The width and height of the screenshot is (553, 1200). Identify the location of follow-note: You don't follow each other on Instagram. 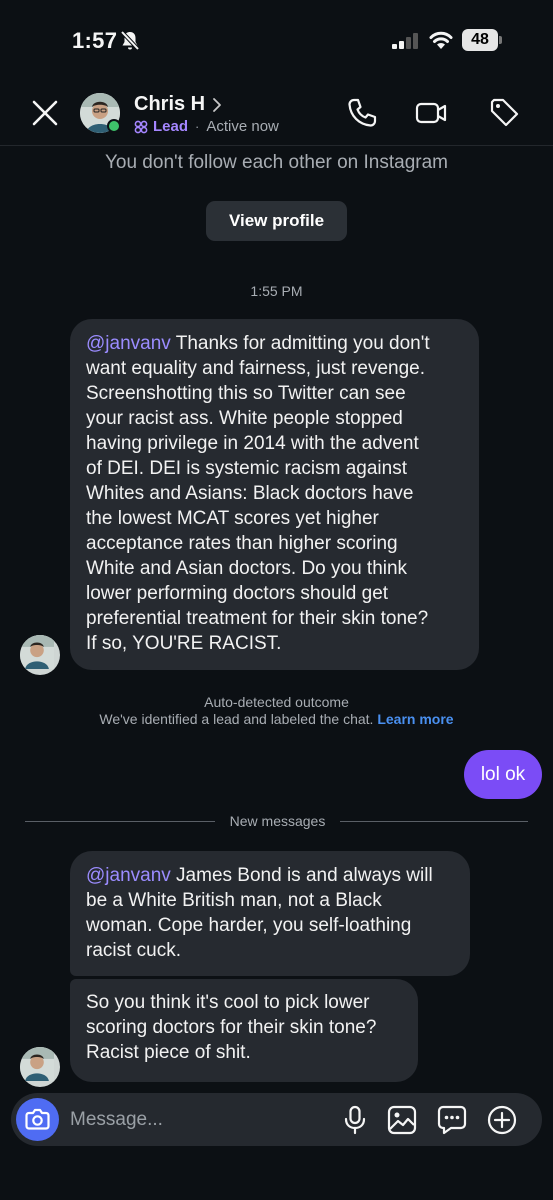
(276, 162).